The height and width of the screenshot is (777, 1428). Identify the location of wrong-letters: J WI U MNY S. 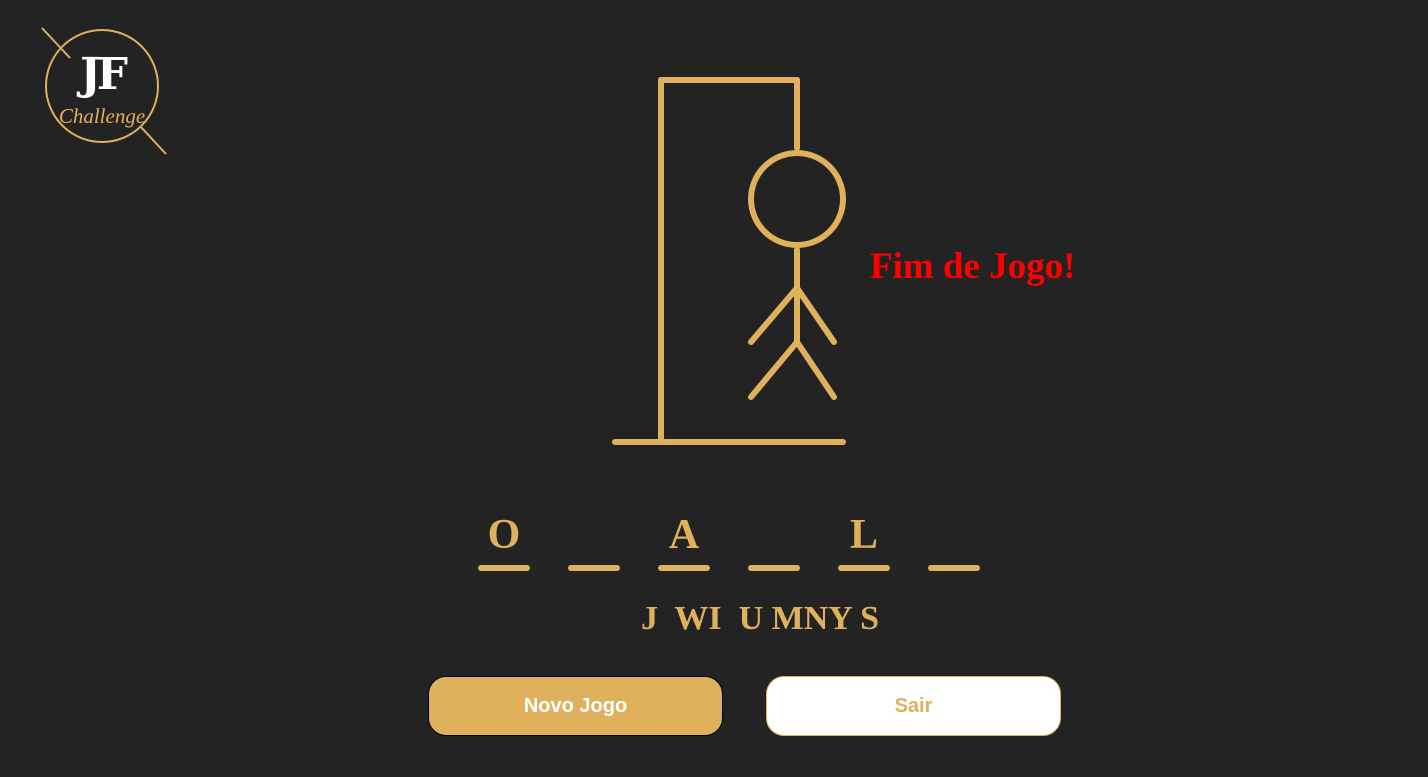
(760, 618).